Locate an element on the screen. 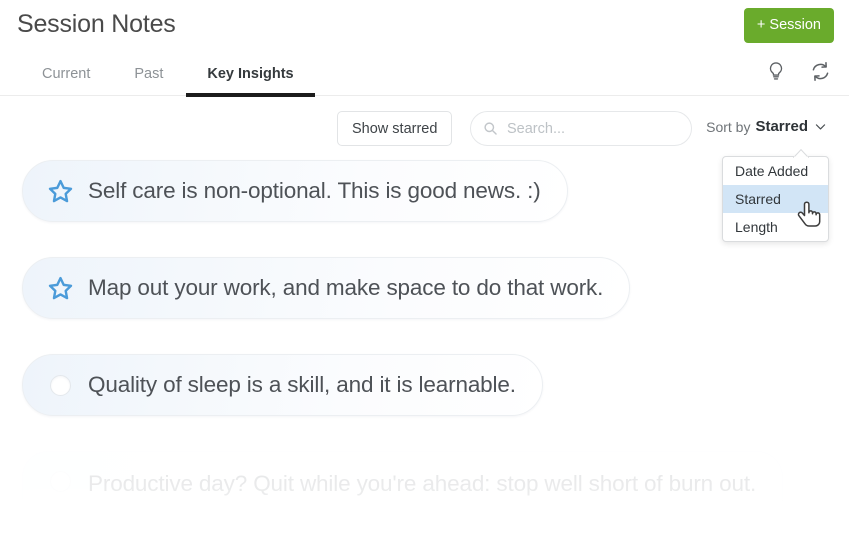 This screenshot has height=554, width=849. tab-key-insights-label: Key Insights is located at coordinates (250, 74).